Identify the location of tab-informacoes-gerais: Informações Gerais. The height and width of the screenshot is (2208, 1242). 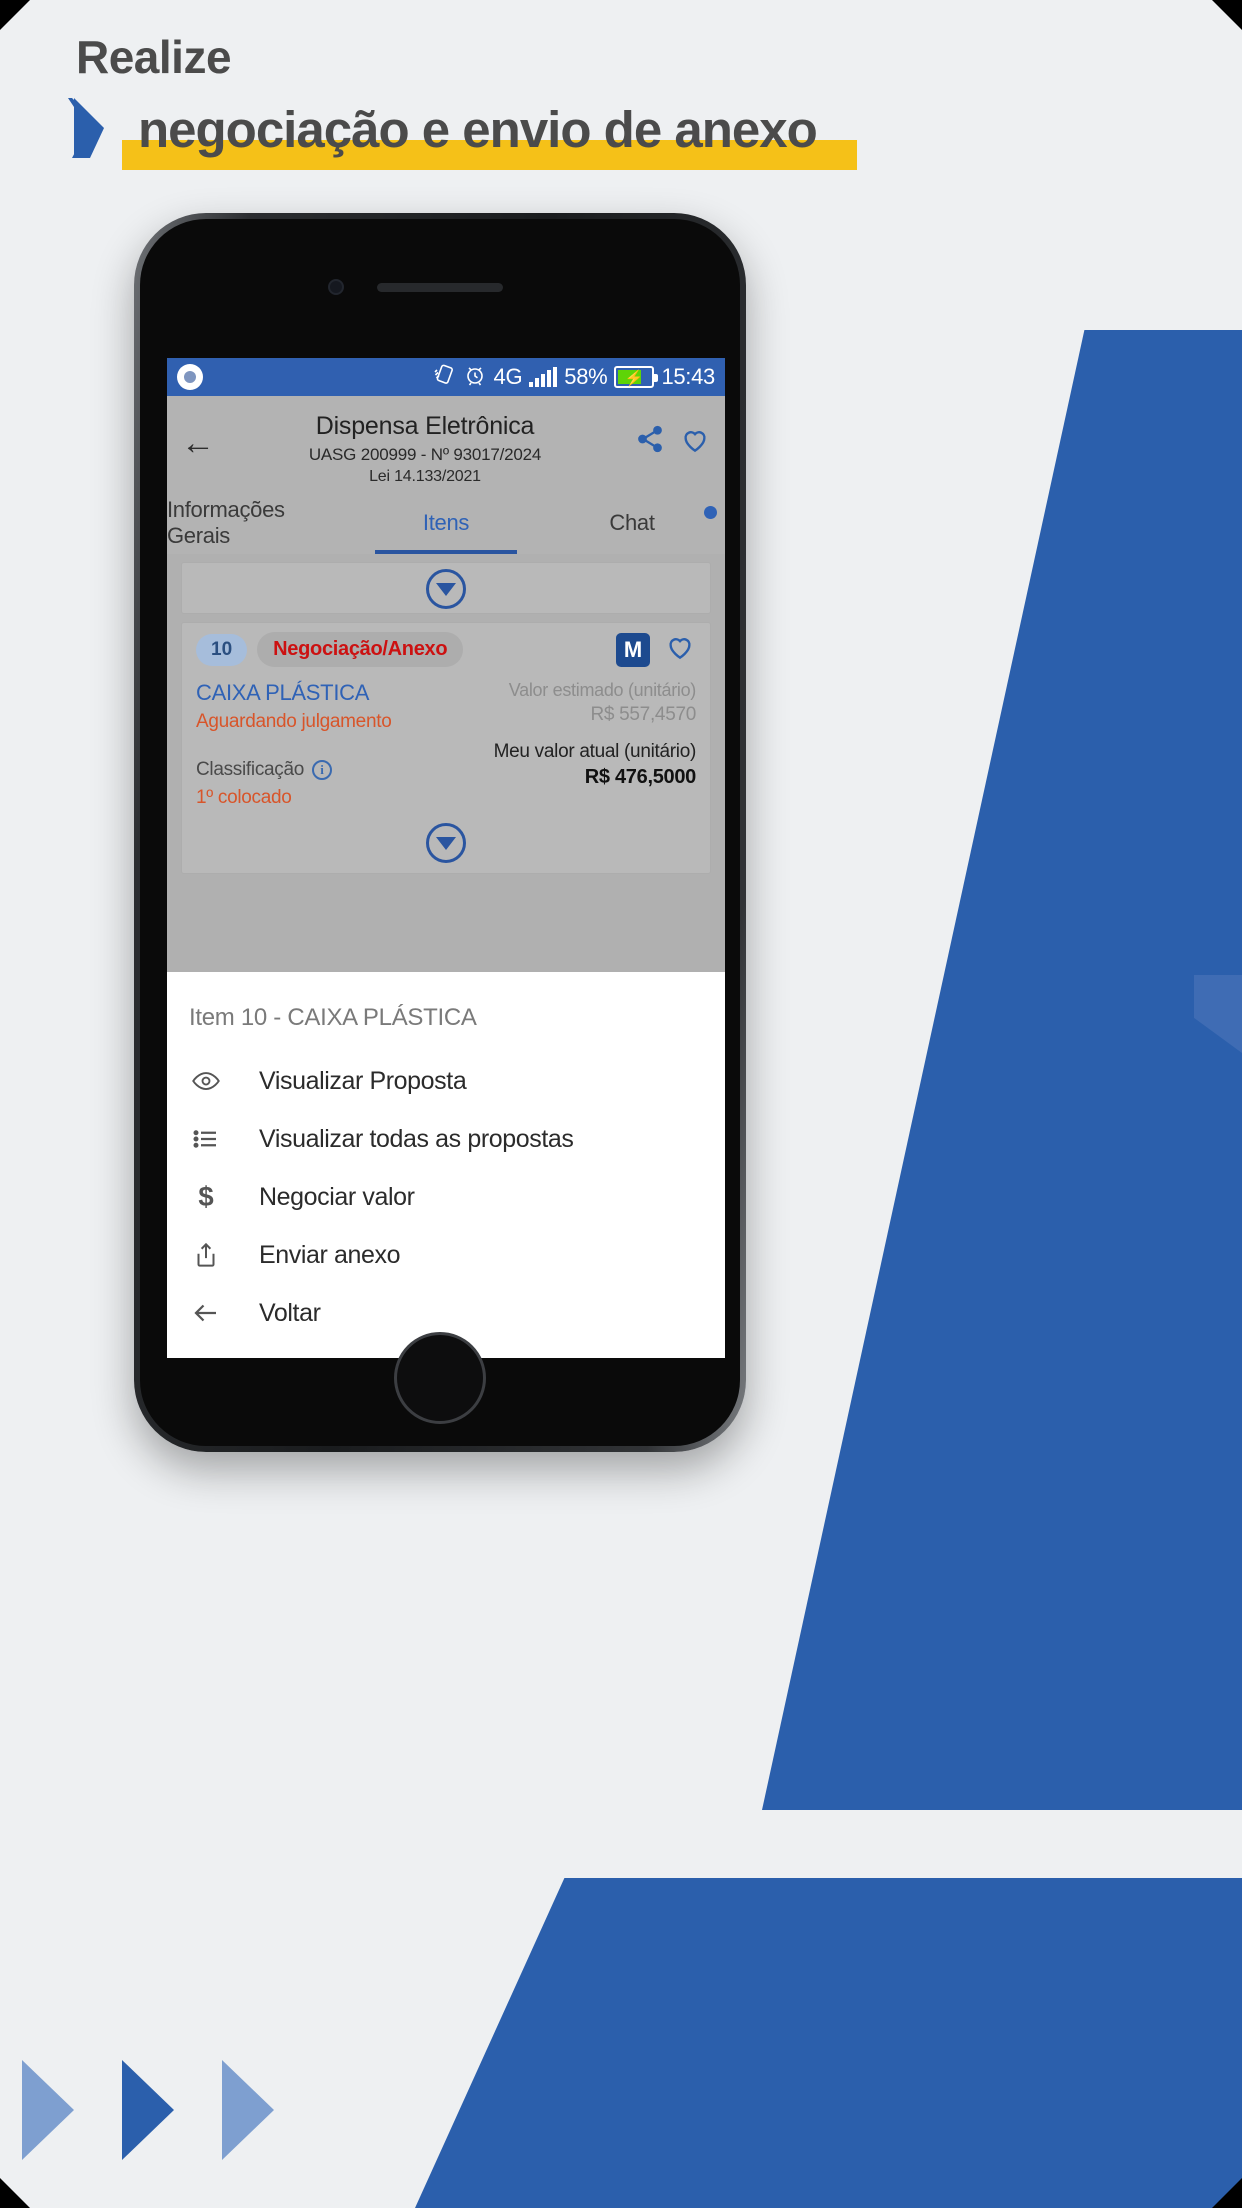
(260, 523).